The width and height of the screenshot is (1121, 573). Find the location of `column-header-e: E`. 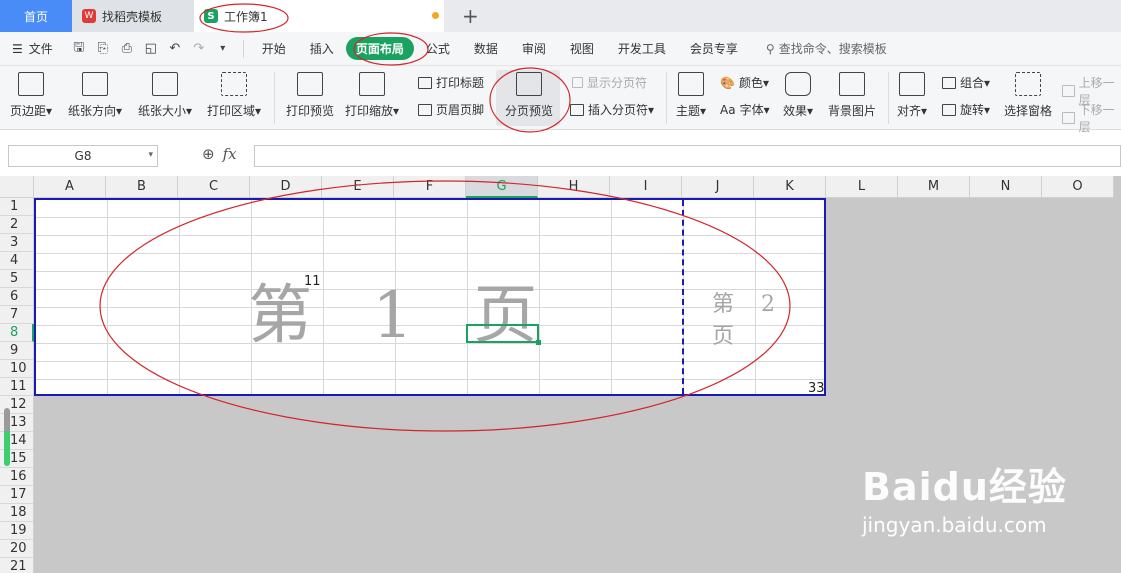

column-header-e: E is located at coordinates (358, 187).